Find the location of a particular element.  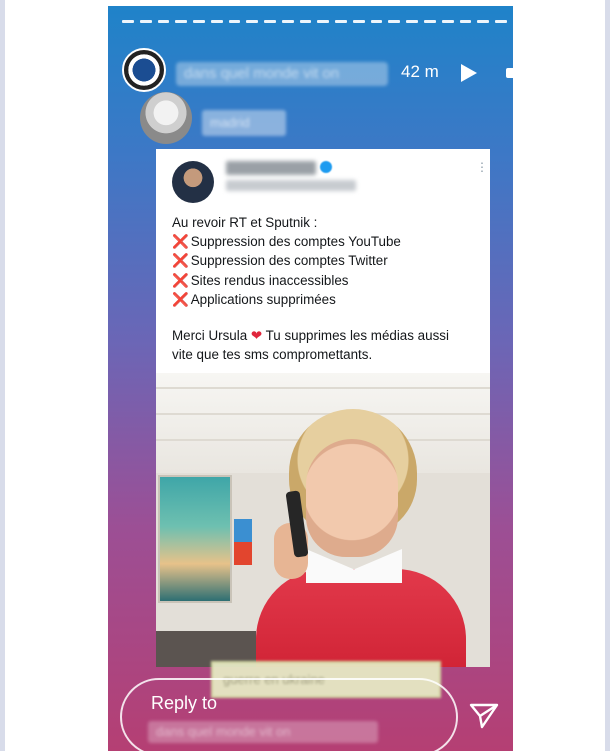

tweet-menu-icon: ⋮ is located at coordinates (482, 167).